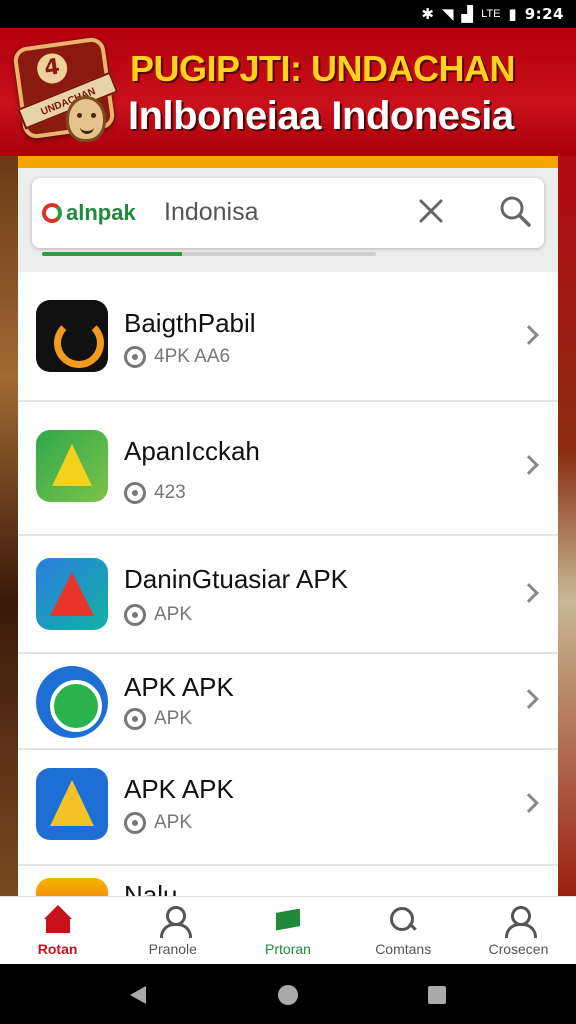 The width and height of the screenshot is (576, 1024). What do you see at coordinates (467, 14) in the screenshot?
I see `signal-icon: ▟` at bounding box center [467, 14].